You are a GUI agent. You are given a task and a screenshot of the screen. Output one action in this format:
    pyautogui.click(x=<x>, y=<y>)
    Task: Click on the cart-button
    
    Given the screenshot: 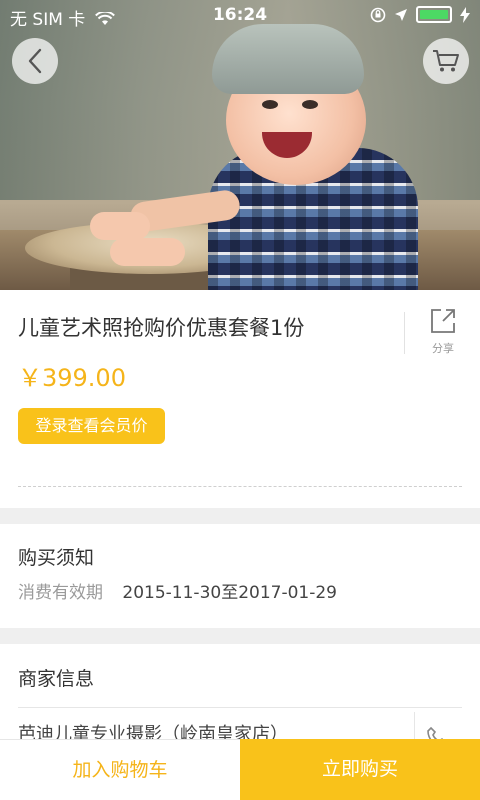 What is the action you would take?
    pyautogui.click(x=446, y=61)
    